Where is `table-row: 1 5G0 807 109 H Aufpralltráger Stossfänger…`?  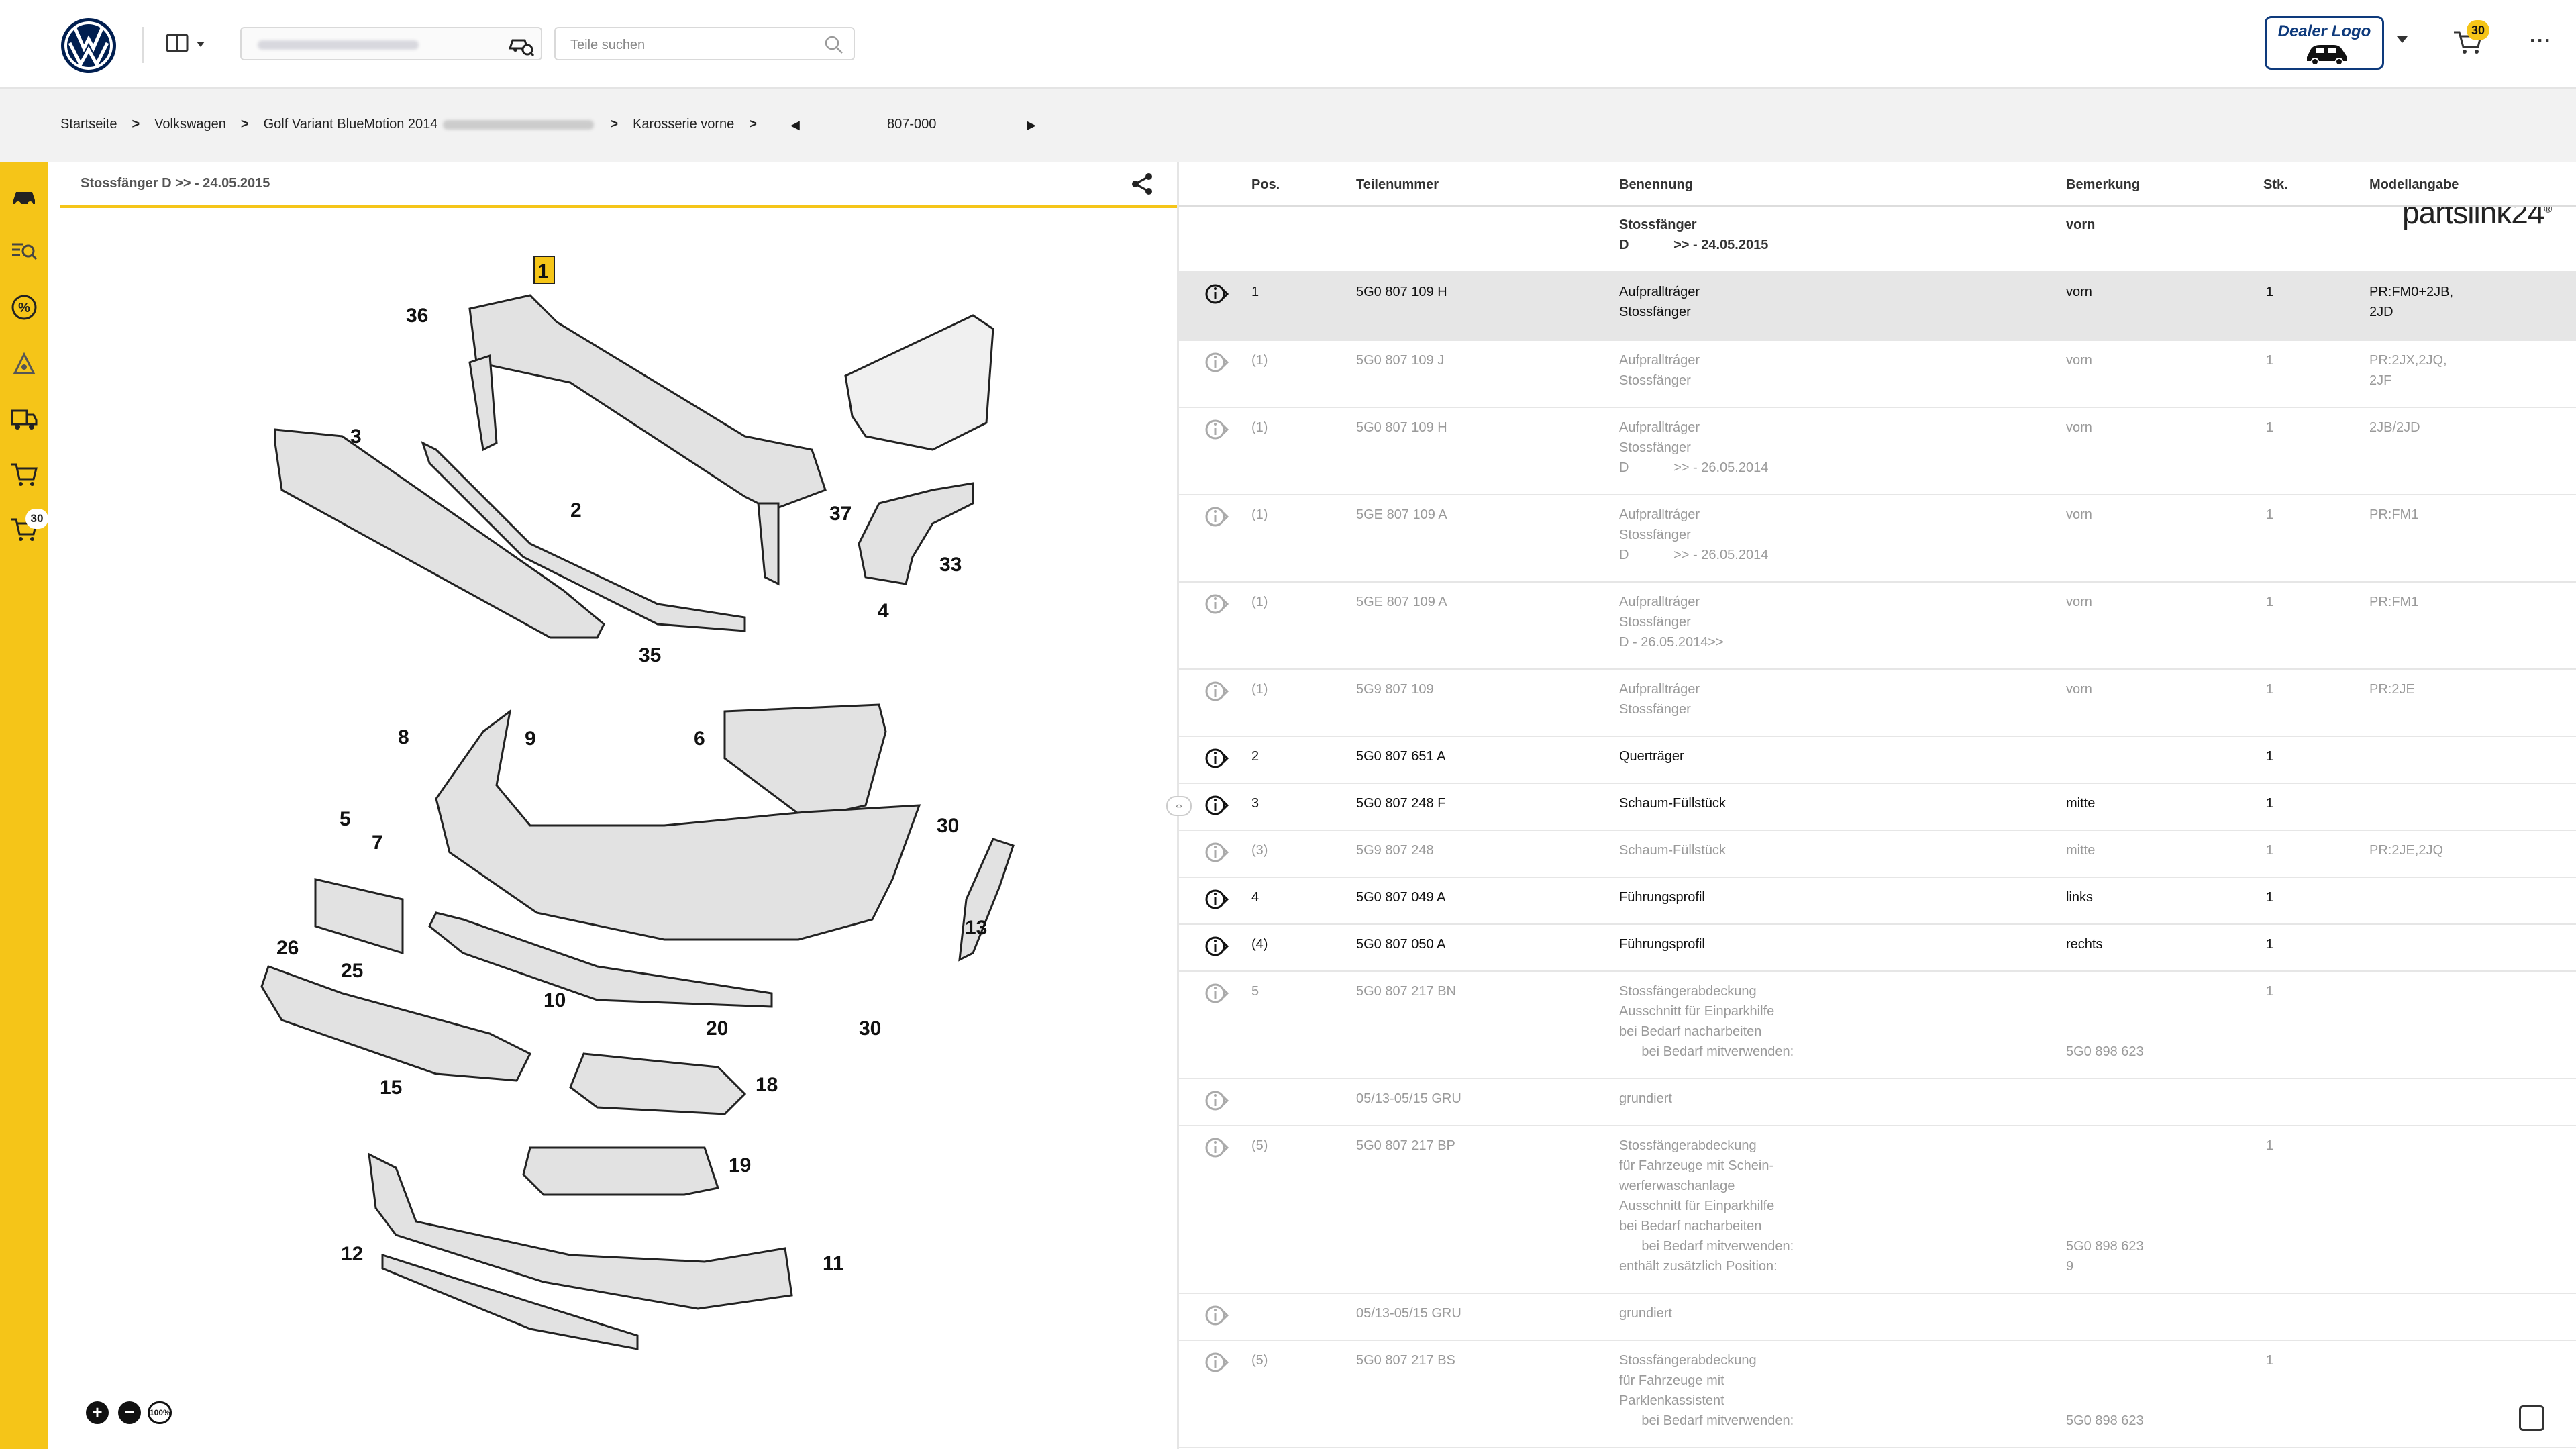 table-row: 1 5G0 807 109 H Aufpralltráger Stossfänger… is located at coordinates (1877, 306).